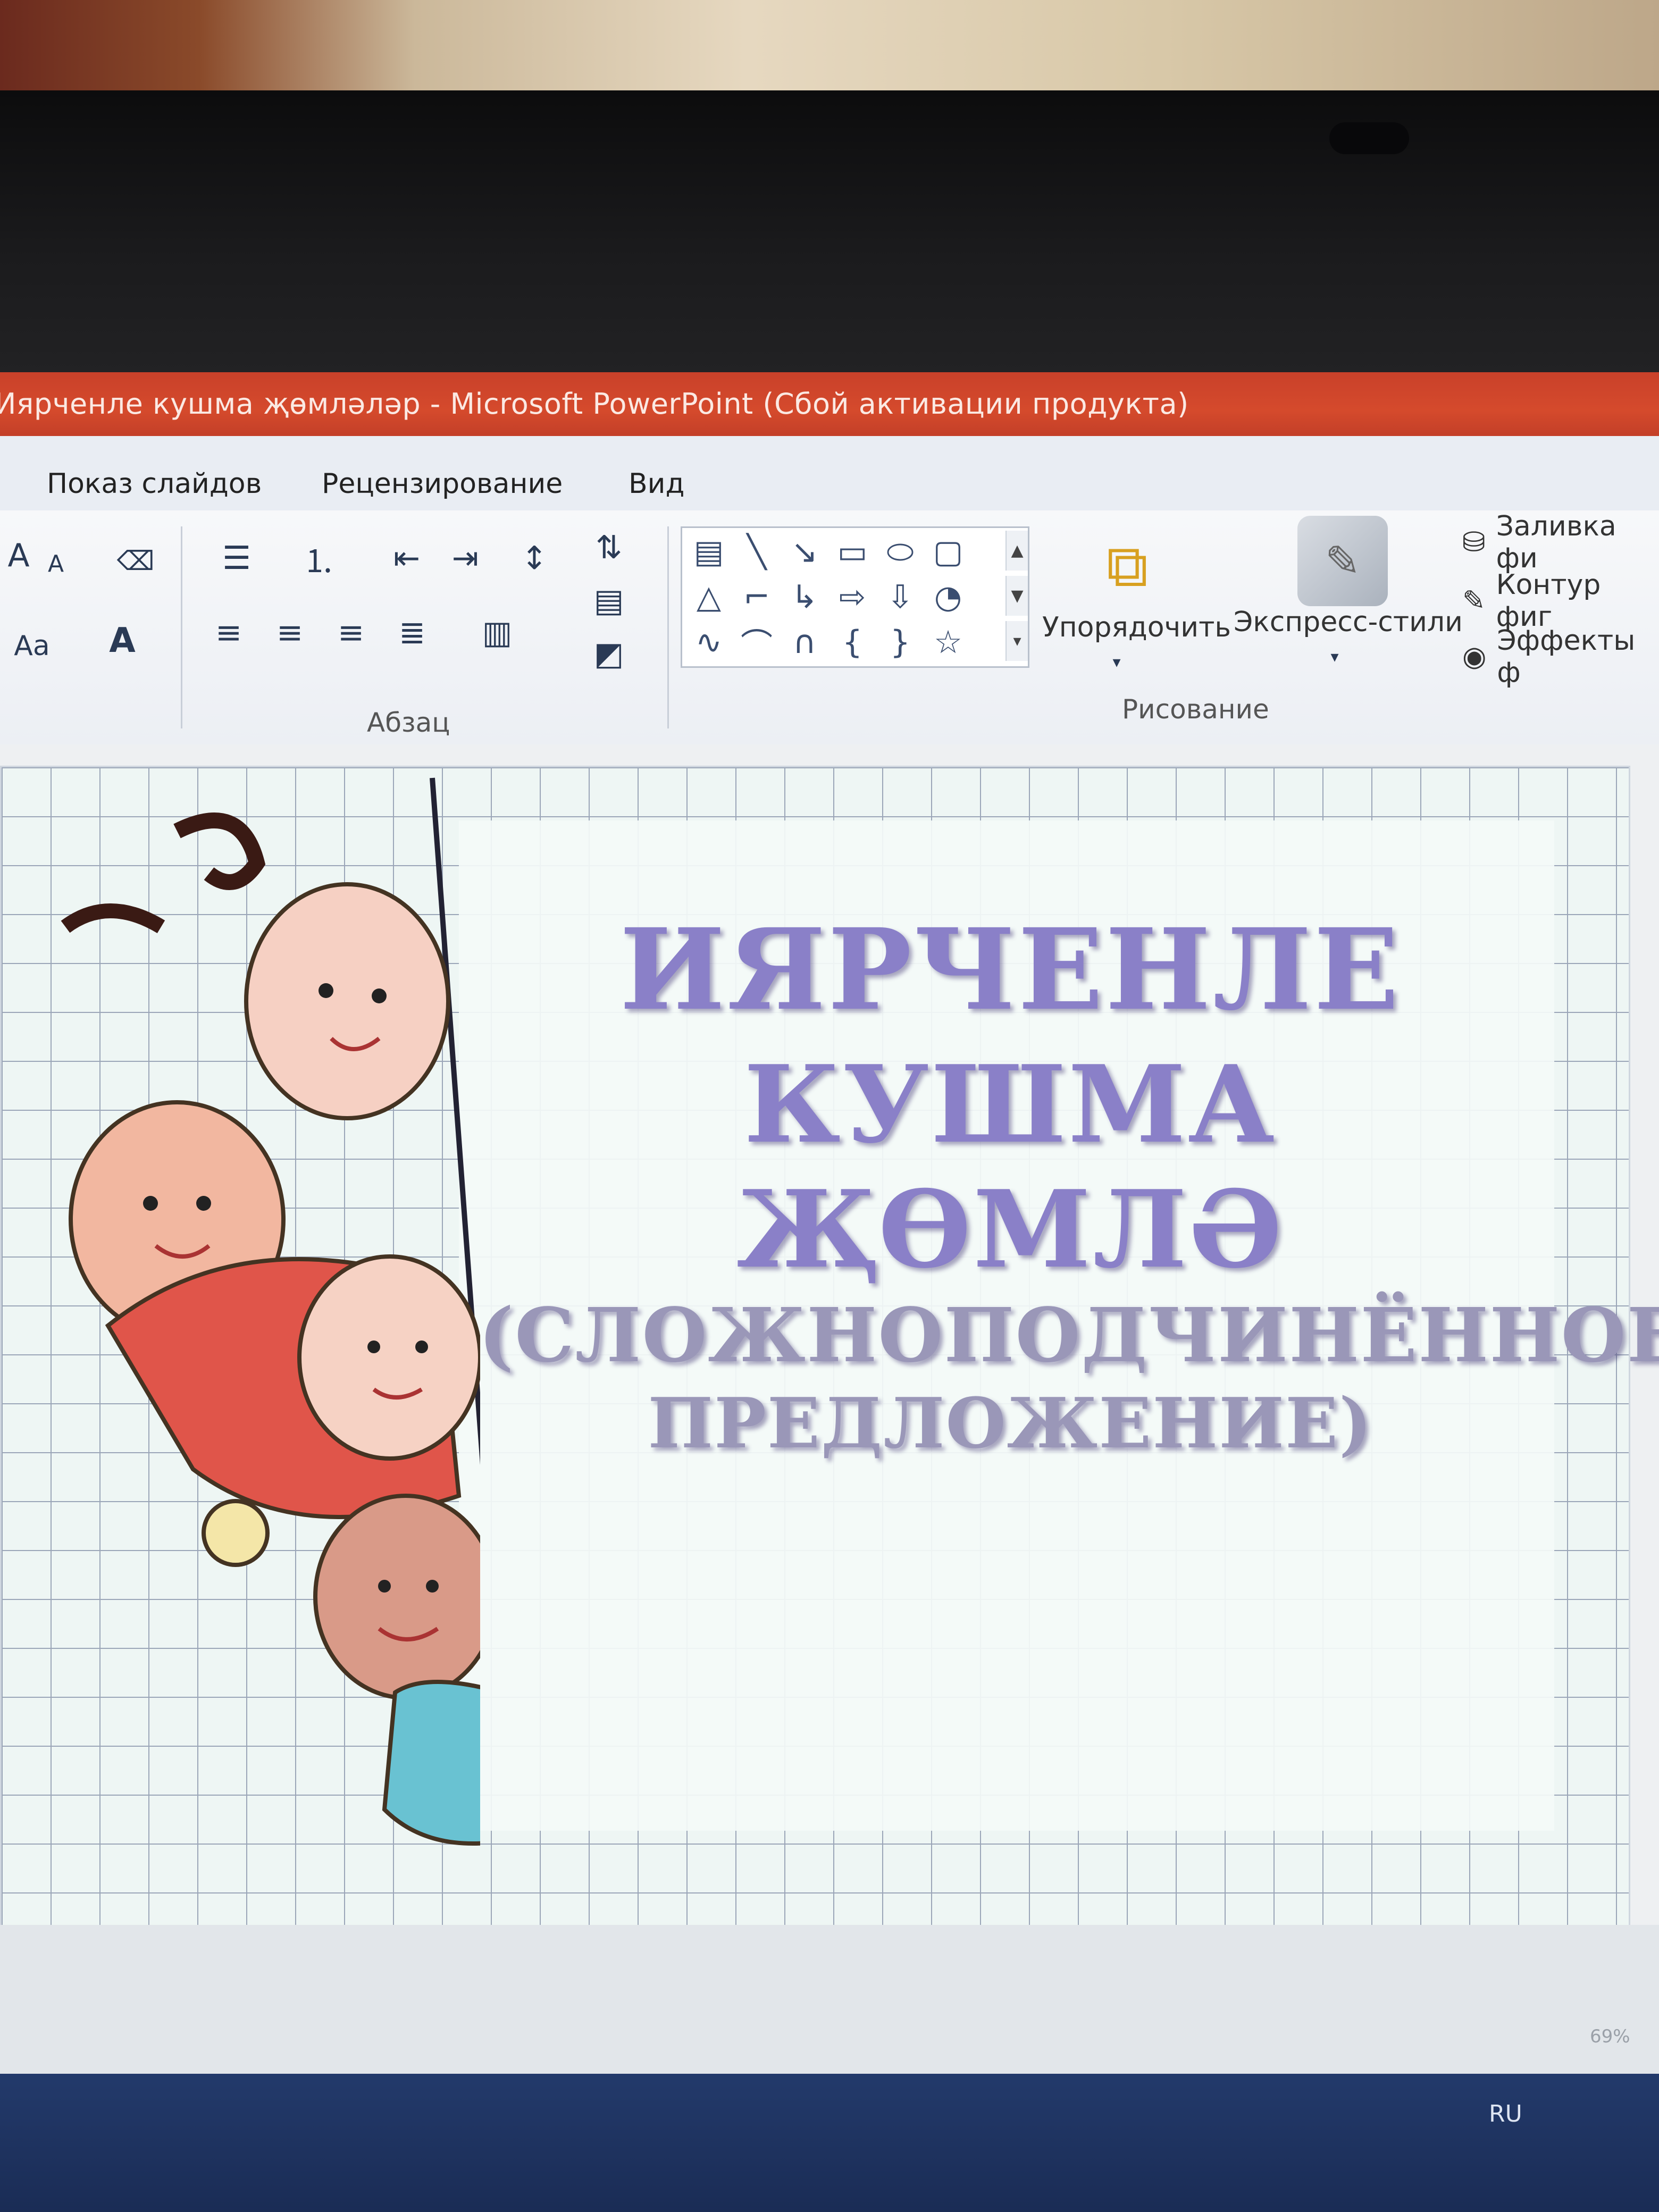 The image size is (1659, 2212). I want to click on right-arrow-icon: ⇨, so click(852, 597).